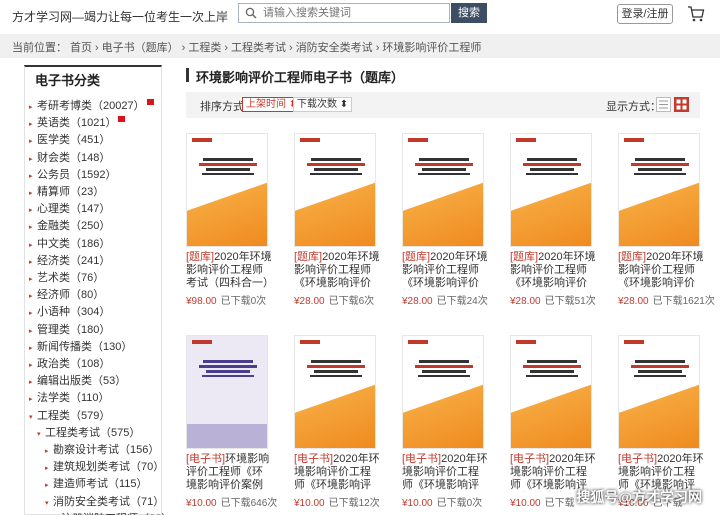 This screenshot has height=515, width=720. I want to click on sidebar-category-item: ▸ 医学类（451）, so click(69, 140).